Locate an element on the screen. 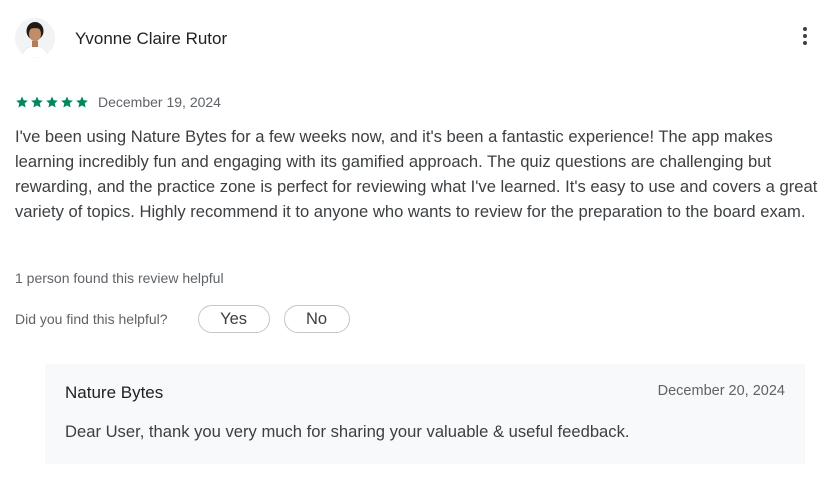  helpful-question: Did you find this helpful? is located at coordinates (91, 319).